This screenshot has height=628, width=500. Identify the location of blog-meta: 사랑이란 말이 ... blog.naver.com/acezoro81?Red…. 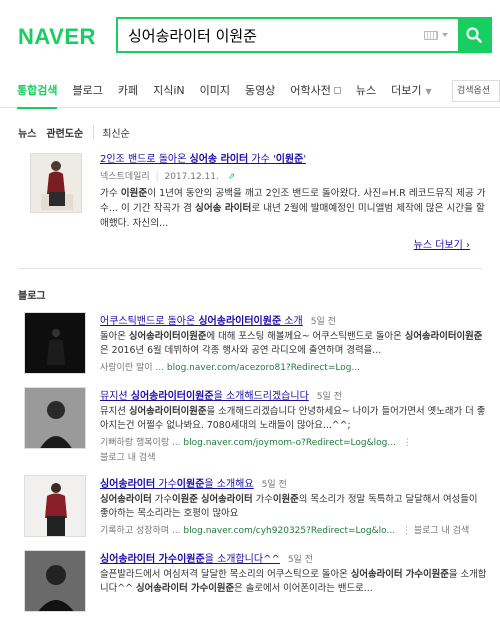
(294, 366).